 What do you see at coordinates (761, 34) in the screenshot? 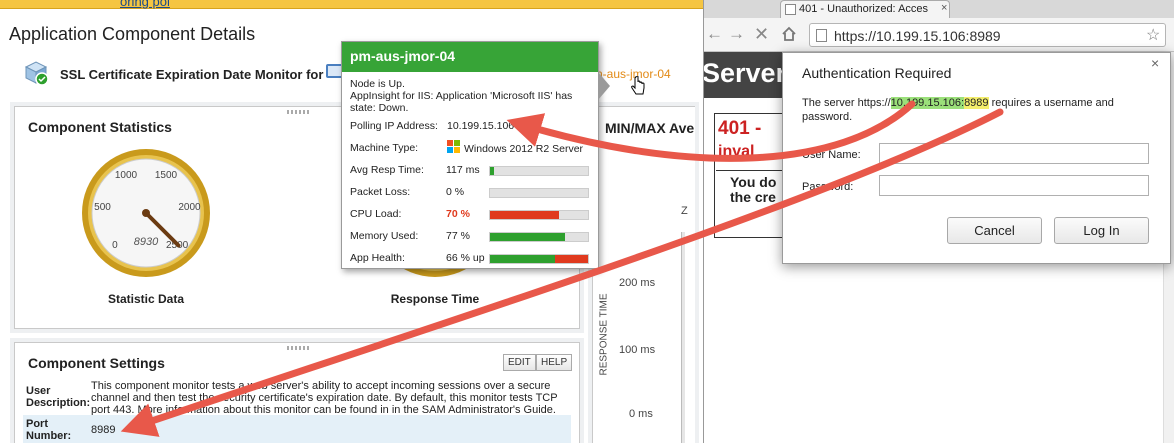
I see `stop-icon: ✕` at bounding box center [761, 34].